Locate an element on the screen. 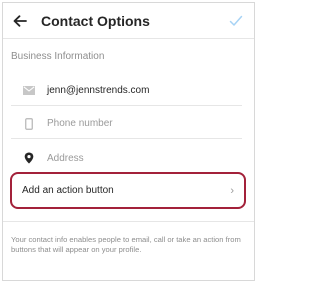 This screenshot has height=285, width=320. confirm-button is located at coordinates (236, 21).